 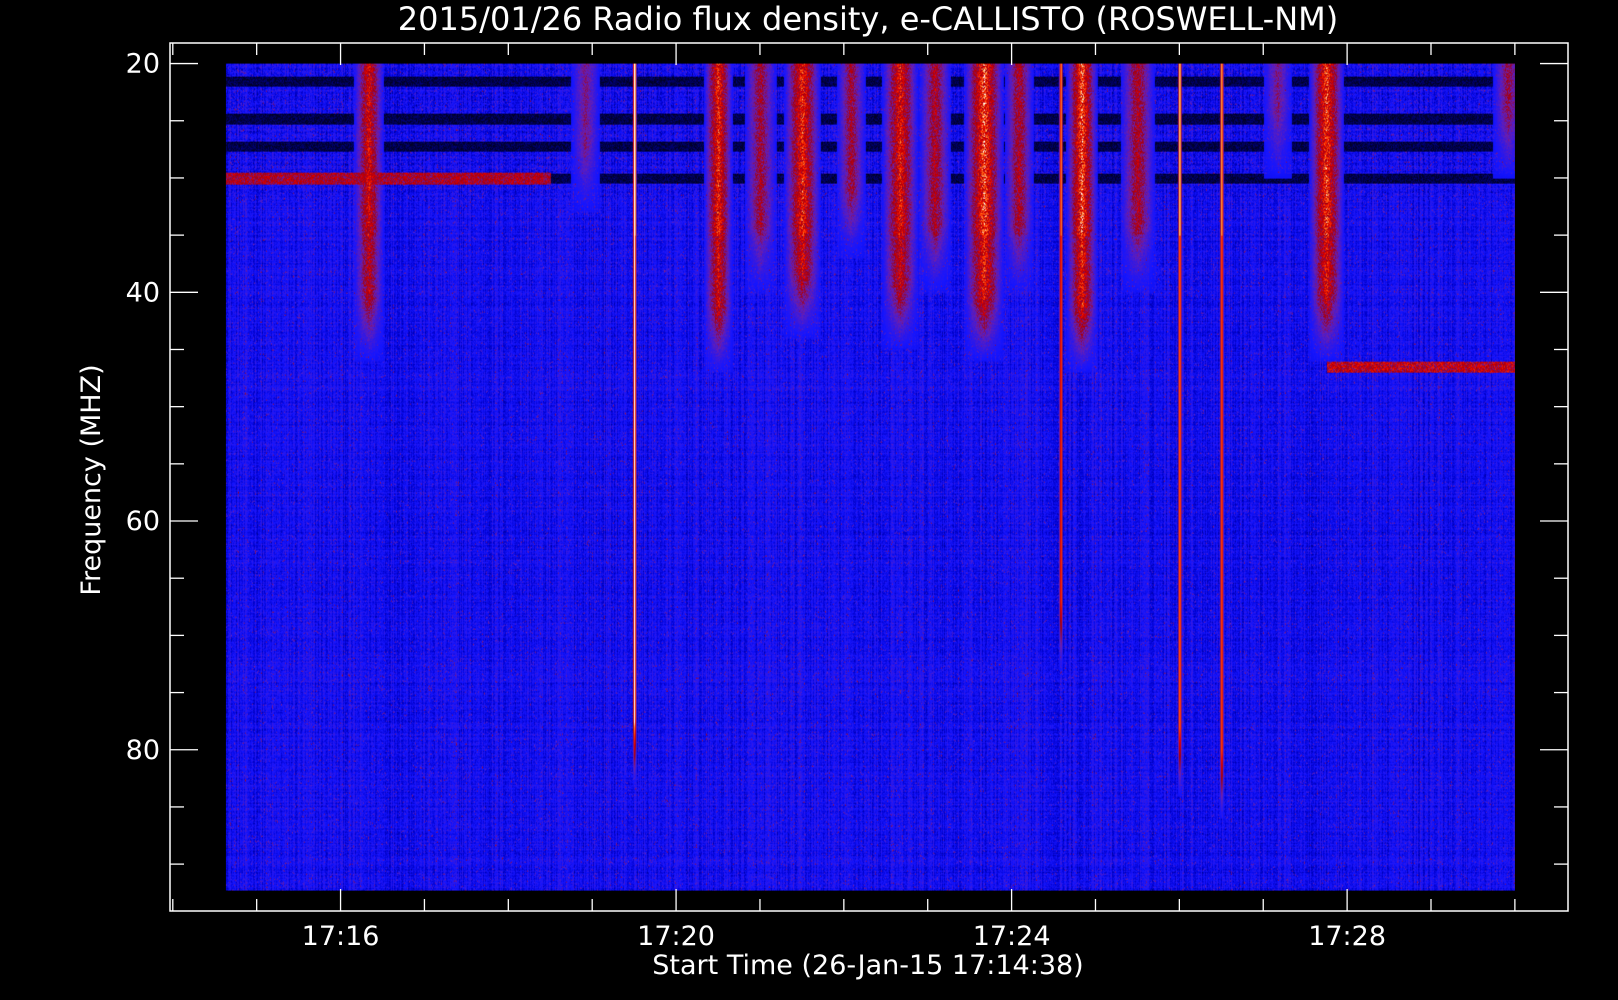 I want to click on x-tick-label: 17:20, so click(x=676, y=936).